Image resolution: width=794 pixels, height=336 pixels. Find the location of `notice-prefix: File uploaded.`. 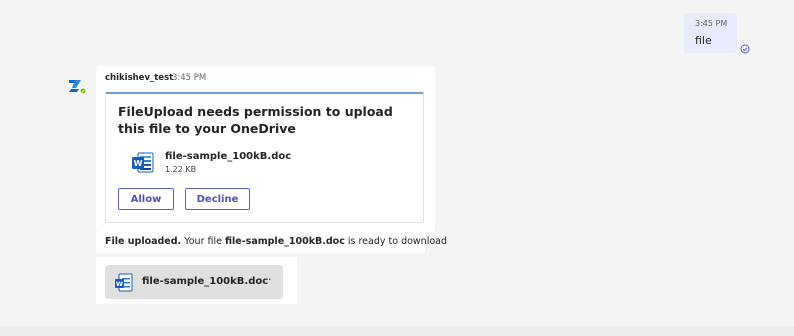

notice-prefix: File uploaded. is located at coordinates (143, 241).